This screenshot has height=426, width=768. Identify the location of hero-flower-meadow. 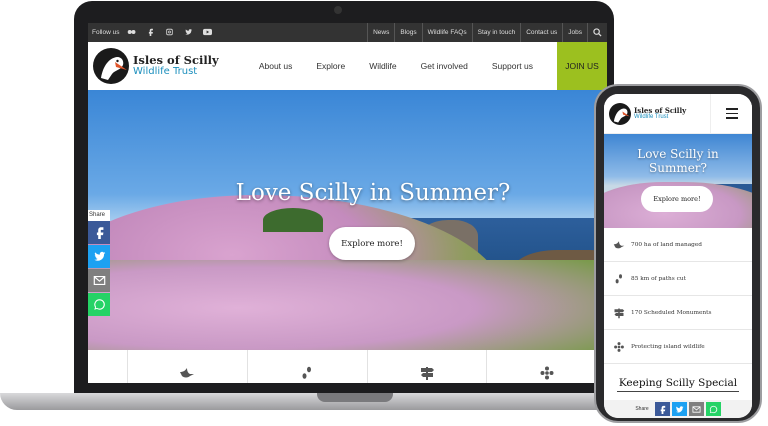
(347, 305).